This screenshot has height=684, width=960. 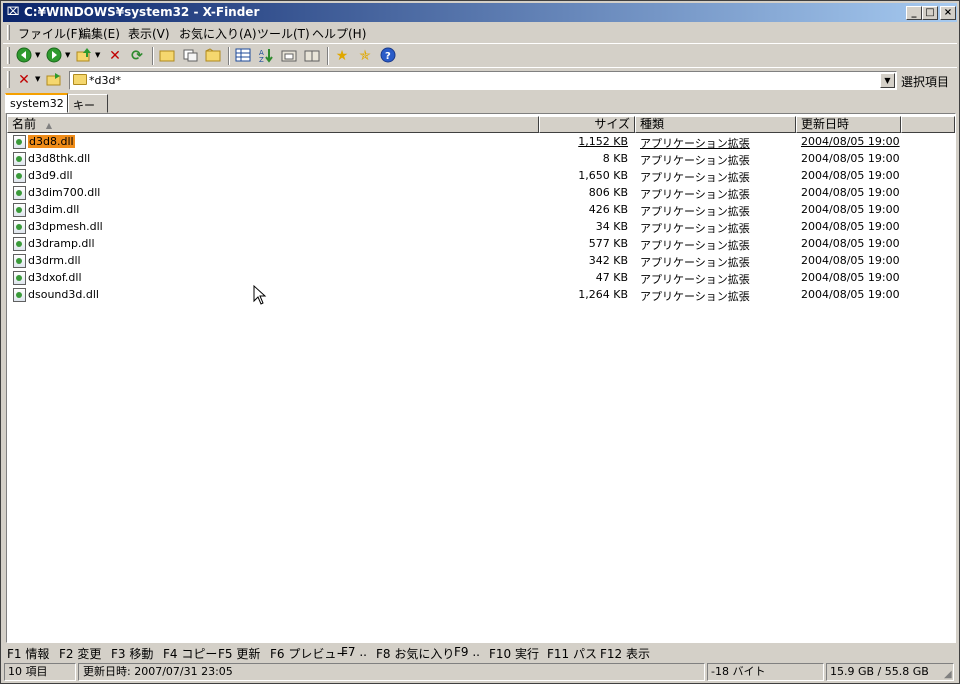 I want to click on column-header-blank, so click(x=928, y=124).